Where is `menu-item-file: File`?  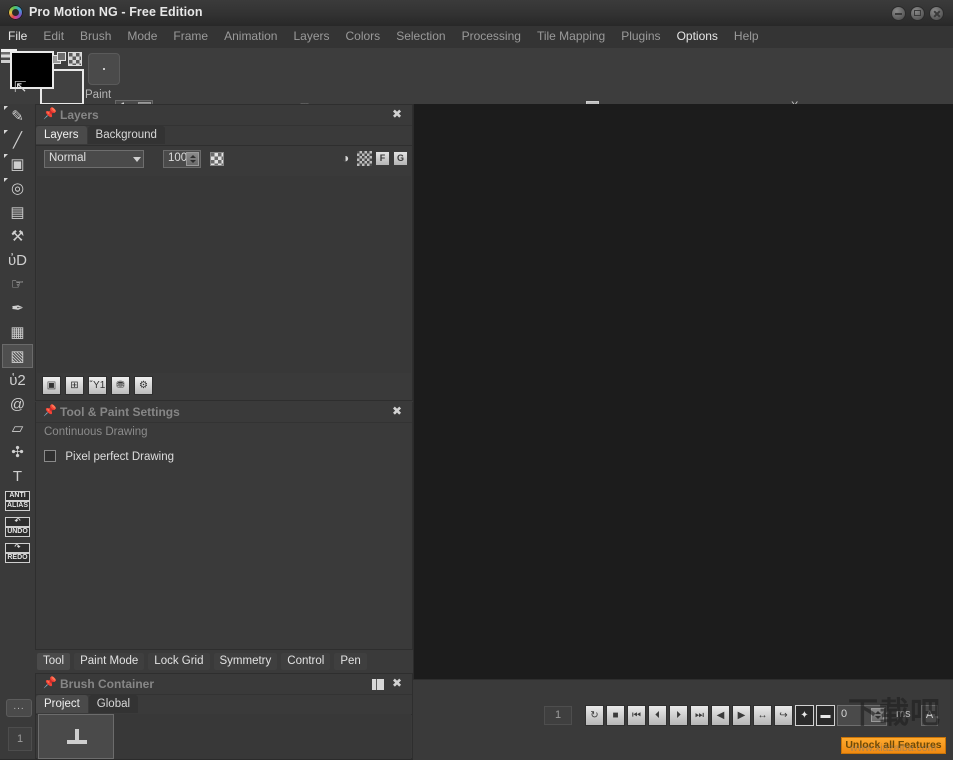 menu-item-file: File is located at coordinates (17, 36).